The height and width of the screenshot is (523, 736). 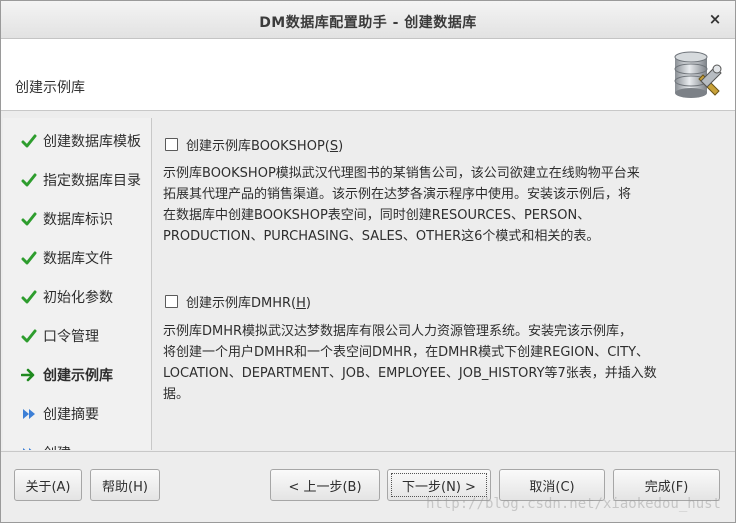 I want to click on dmhr-label: 创建示例库DMHR(H), so click(x=248, y=303).